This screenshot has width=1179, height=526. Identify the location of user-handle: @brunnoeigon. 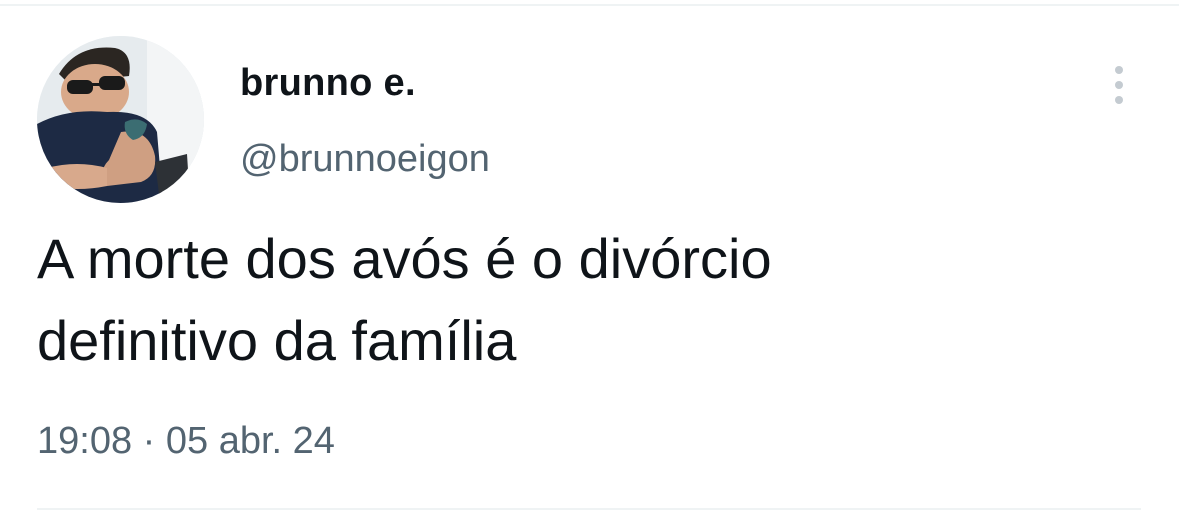
(365, 159).